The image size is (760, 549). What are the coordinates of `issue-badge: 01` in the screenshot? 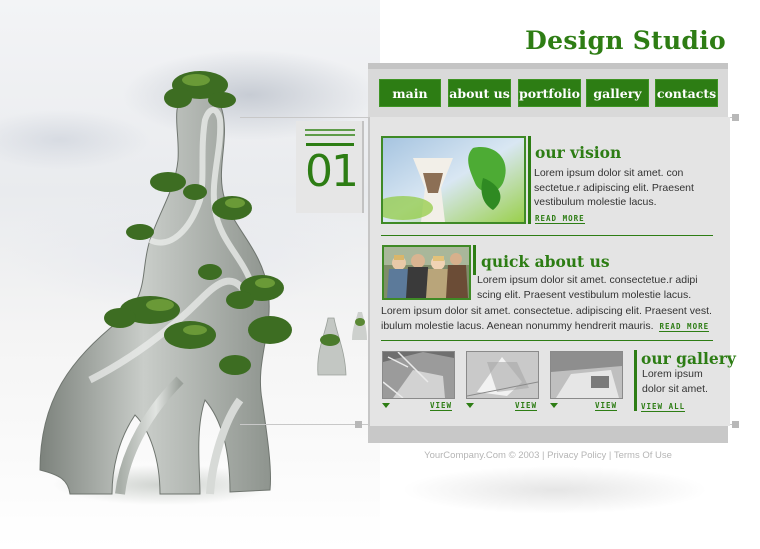 It's located at (330, 167).